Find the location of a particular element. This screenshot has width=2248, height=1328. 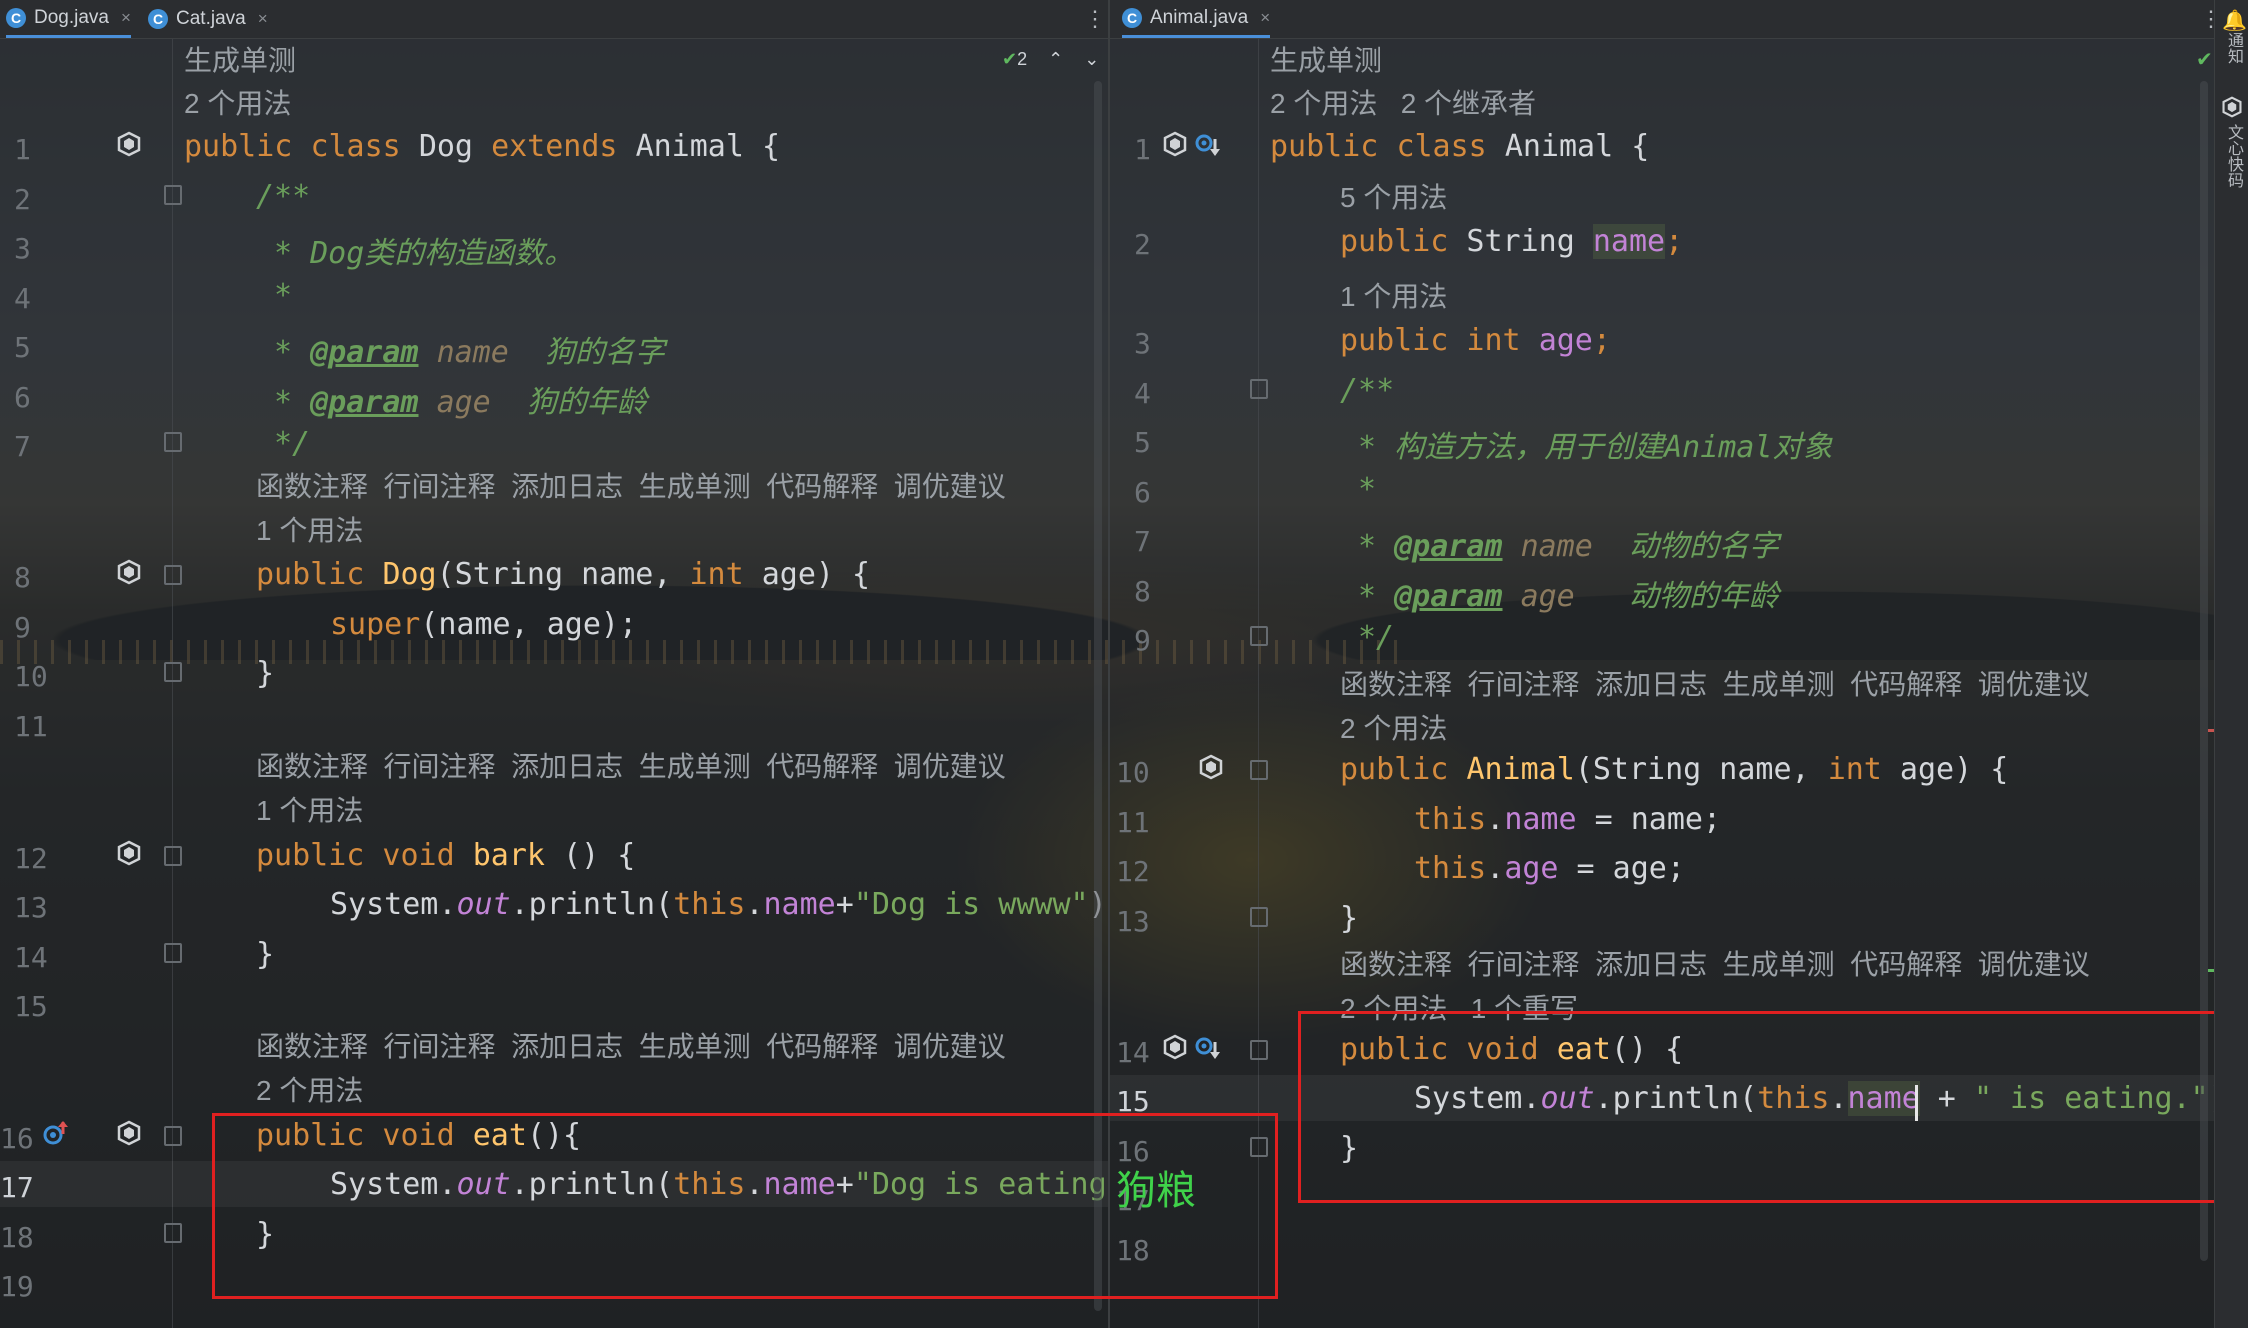

code-line-4: /** is located at coordinates (1367, 390).